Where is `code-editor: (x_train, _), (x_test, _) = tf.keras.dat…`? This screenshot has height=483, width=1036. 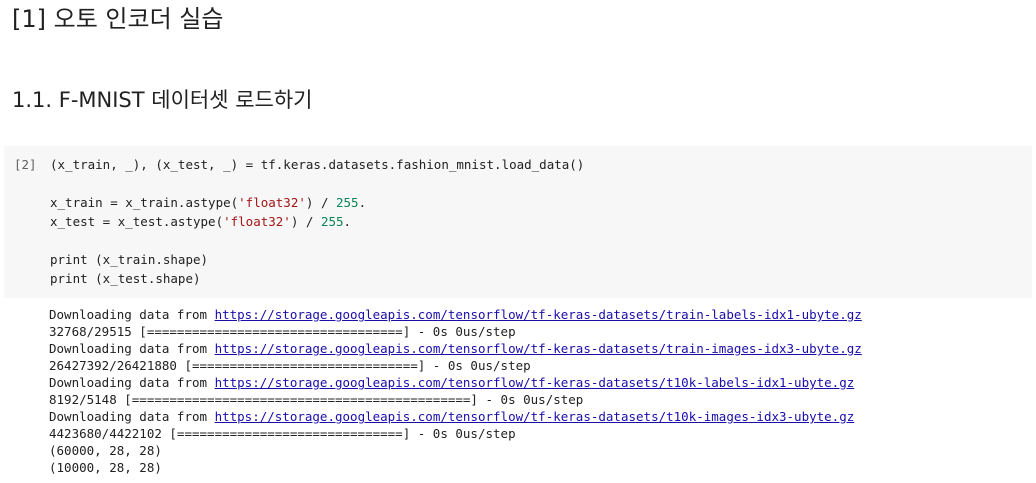 code-editor: (x_train, _), (x_test, _) = tf.keras.dat… is located at coordinates (317, 221).